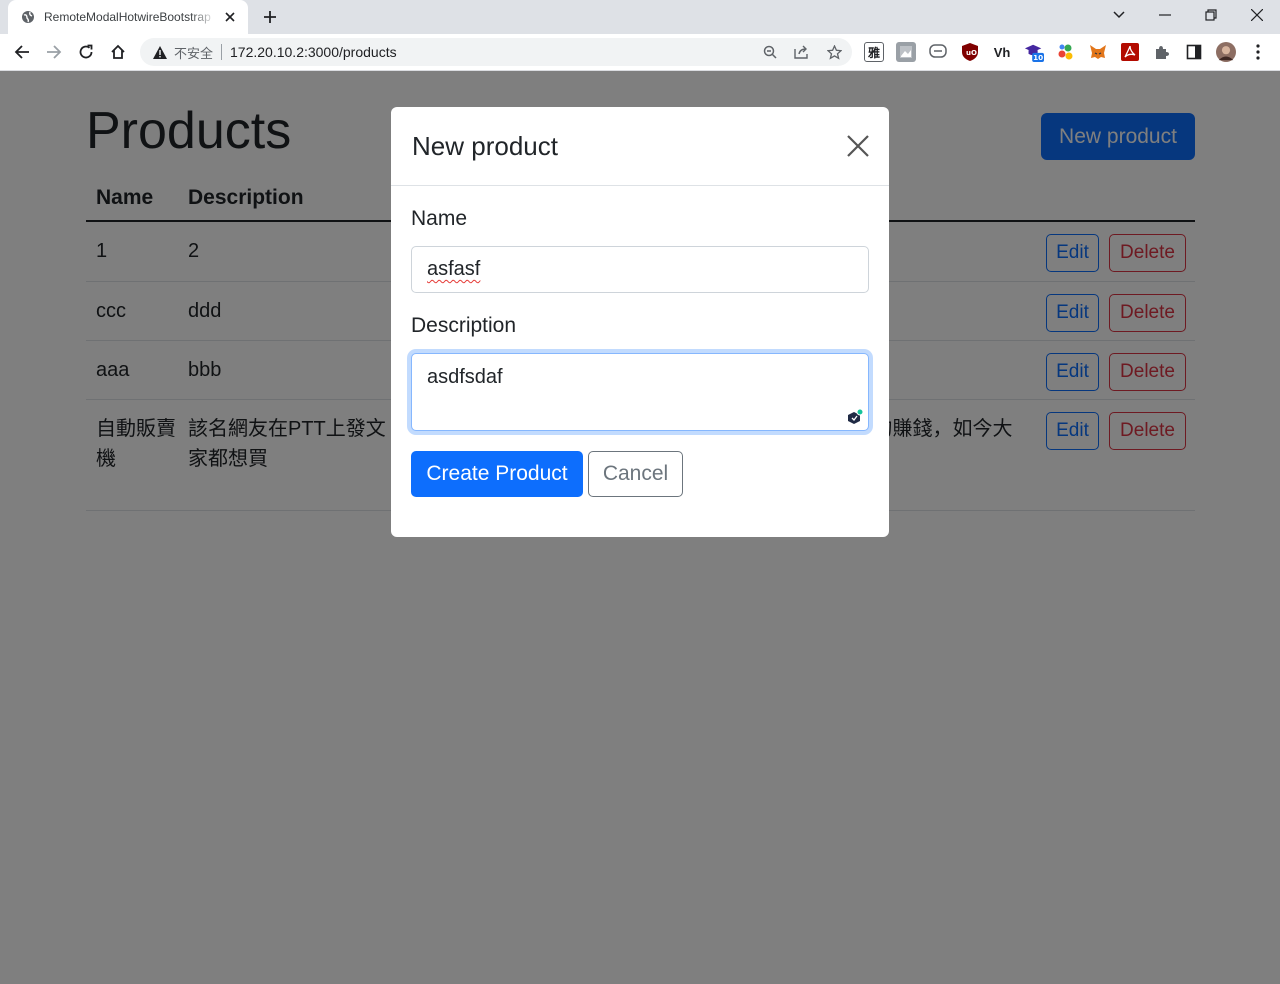  What do you see at coordinates (770, 52) in the screenshot?
I see `zoom-icon` at bounding box center [770, 52].